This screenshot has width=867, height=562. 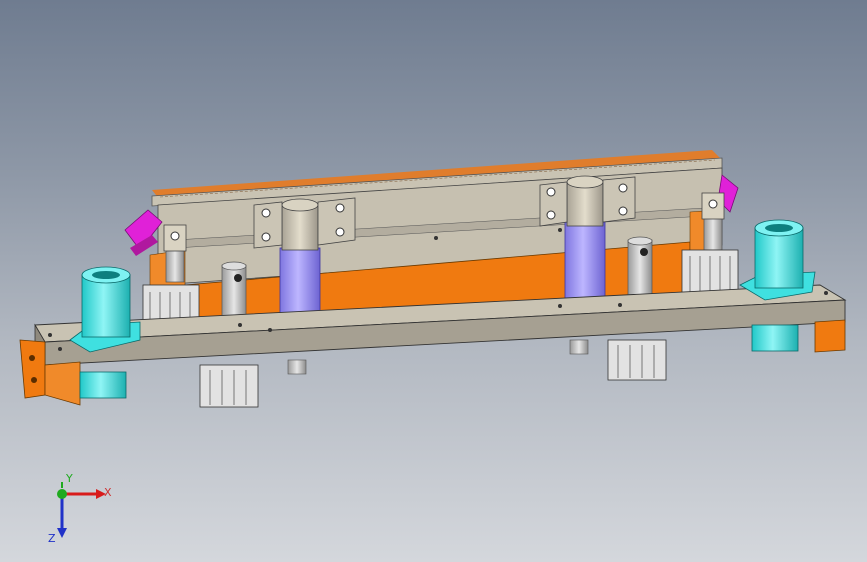 I want to click on right-lower-cylinder, so click(x=618, y=360).